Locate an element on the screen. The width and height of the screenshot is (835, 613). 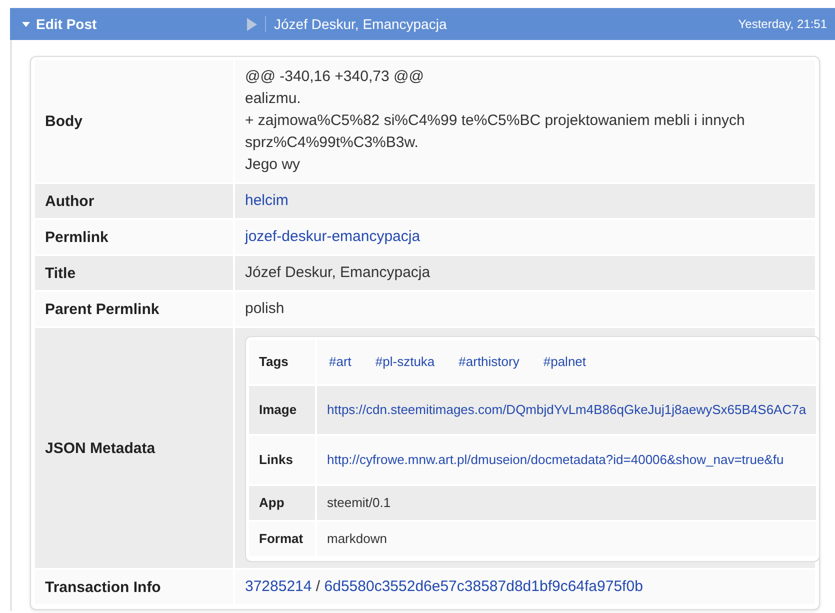
metadata-value: steemit/0.1 is located at coordinates (359, 503).